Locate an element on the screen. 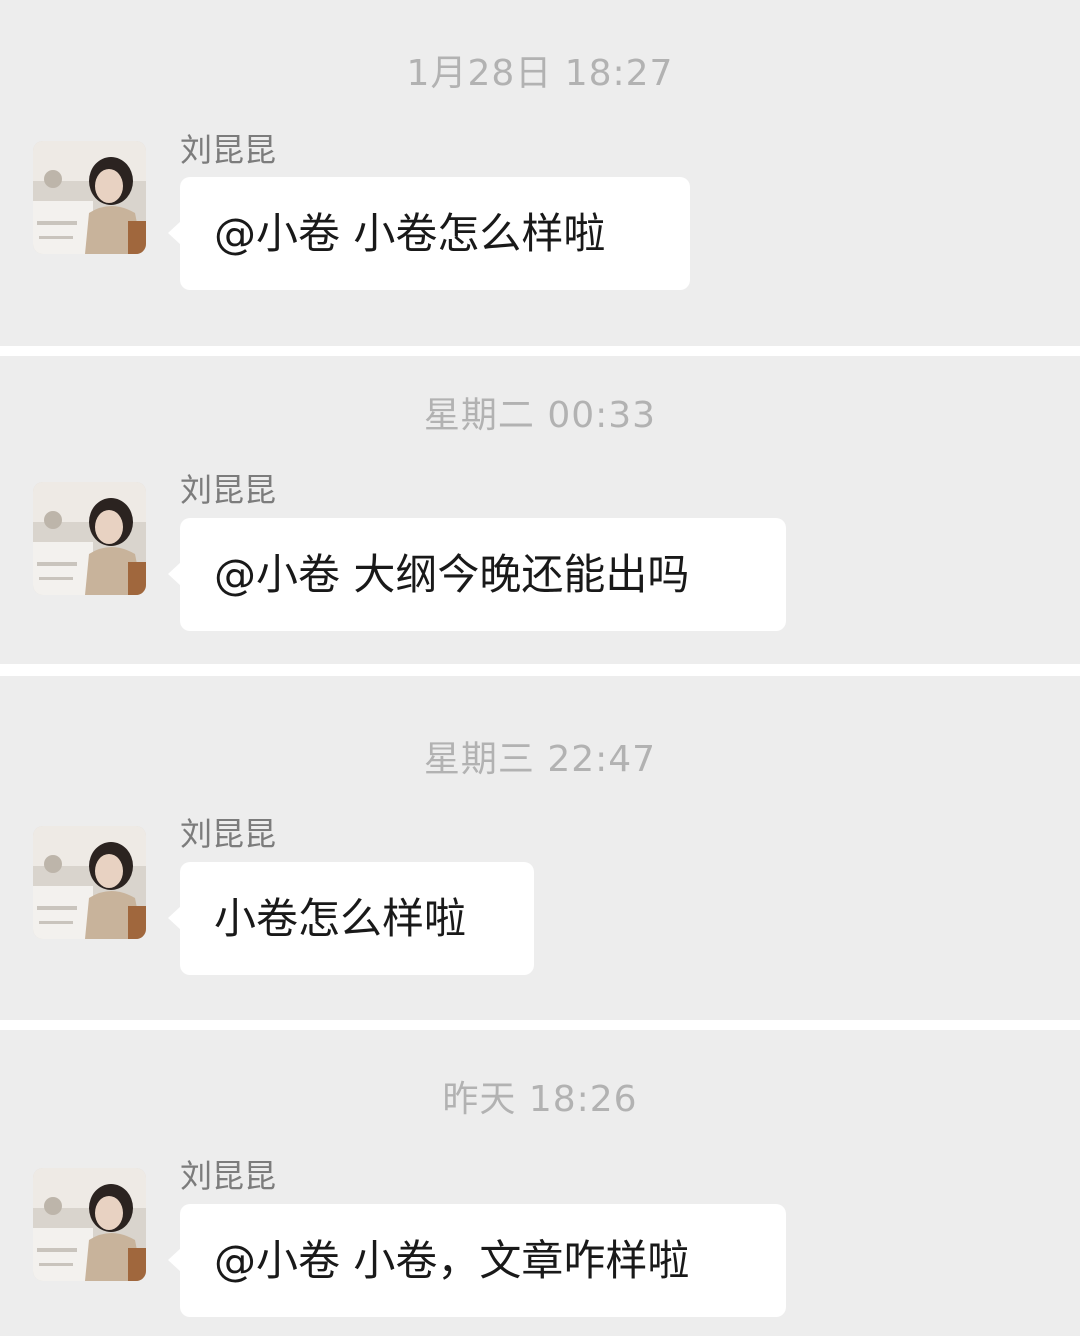 This screenshot has height=1336, width=1080. message-bubble: 小卷怎么样啦 is located at coordinates (351, 918).